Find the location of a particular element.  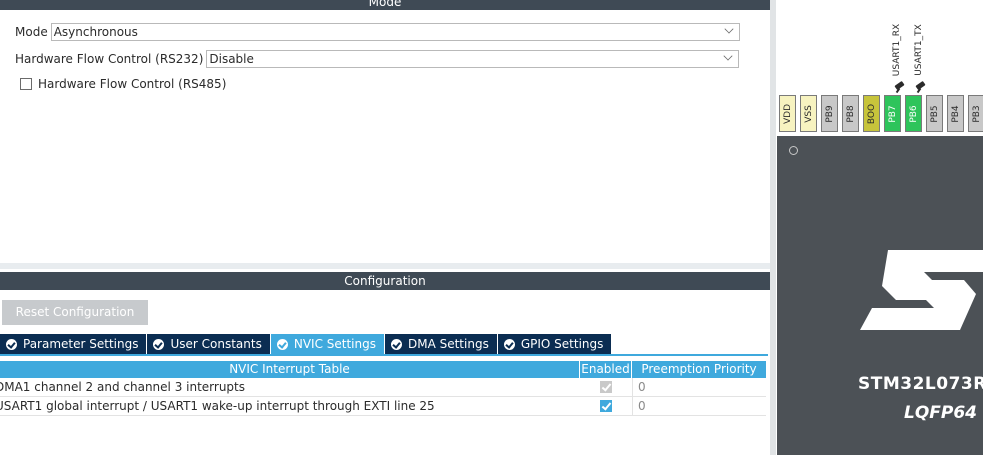

st-logo-icon is located at coordinates (921, 290).